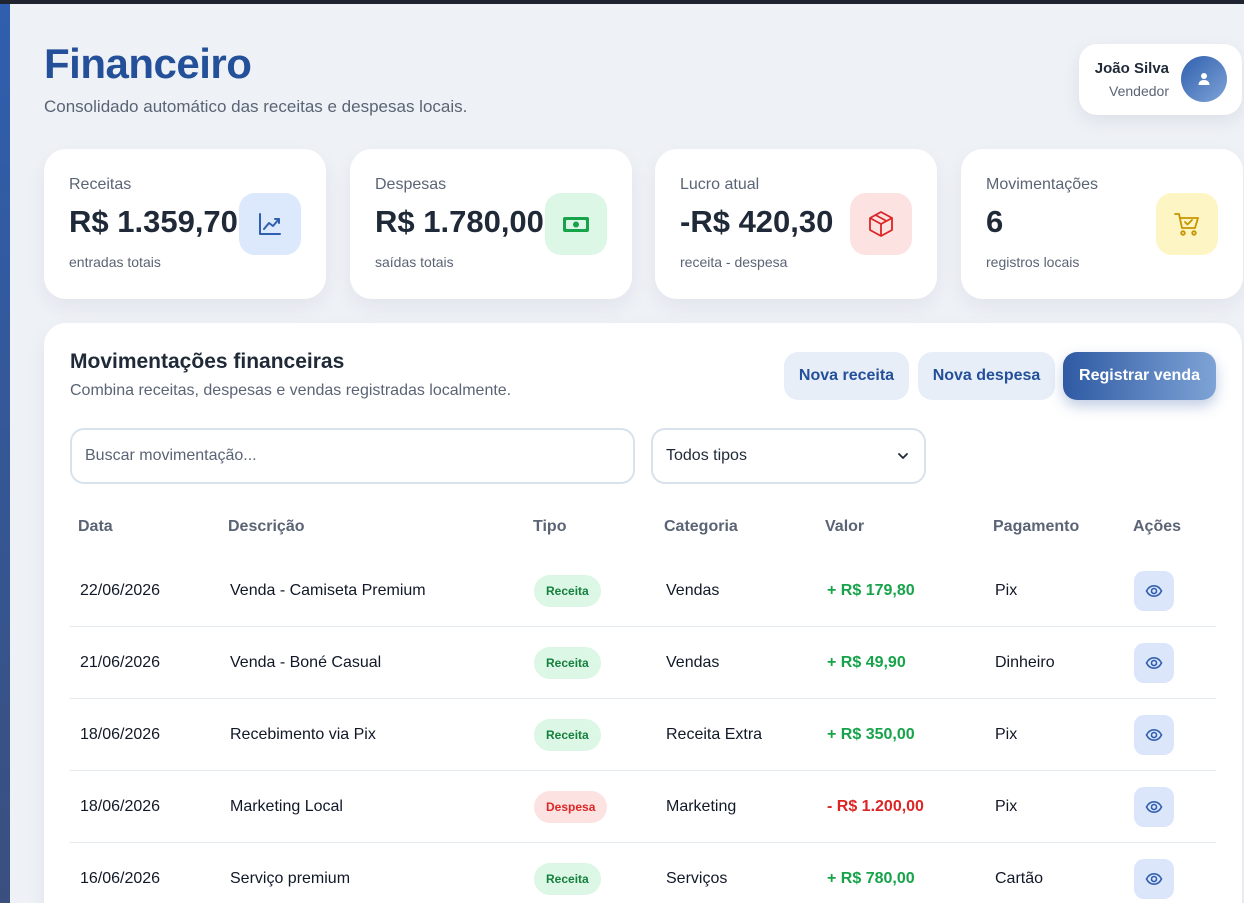 Image resolution: width=1244 pixels, height=903 pixels. I want to click on stat-card-receitas: Receitas R$ 1.359,70 entradas totais, so click(185, 224).